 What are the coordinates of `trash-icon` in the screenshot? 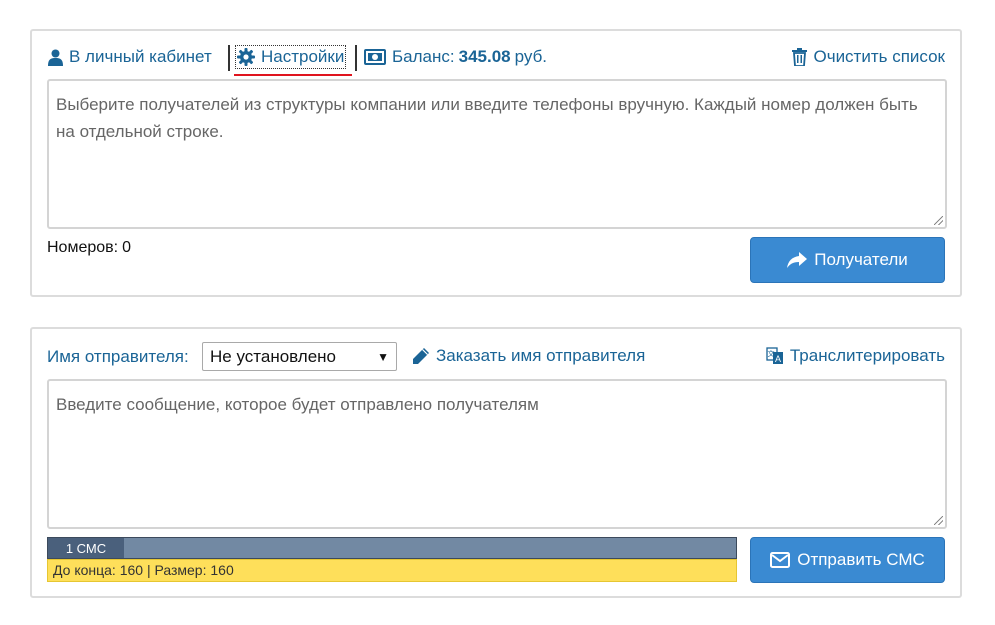 It's located at (800, 57).